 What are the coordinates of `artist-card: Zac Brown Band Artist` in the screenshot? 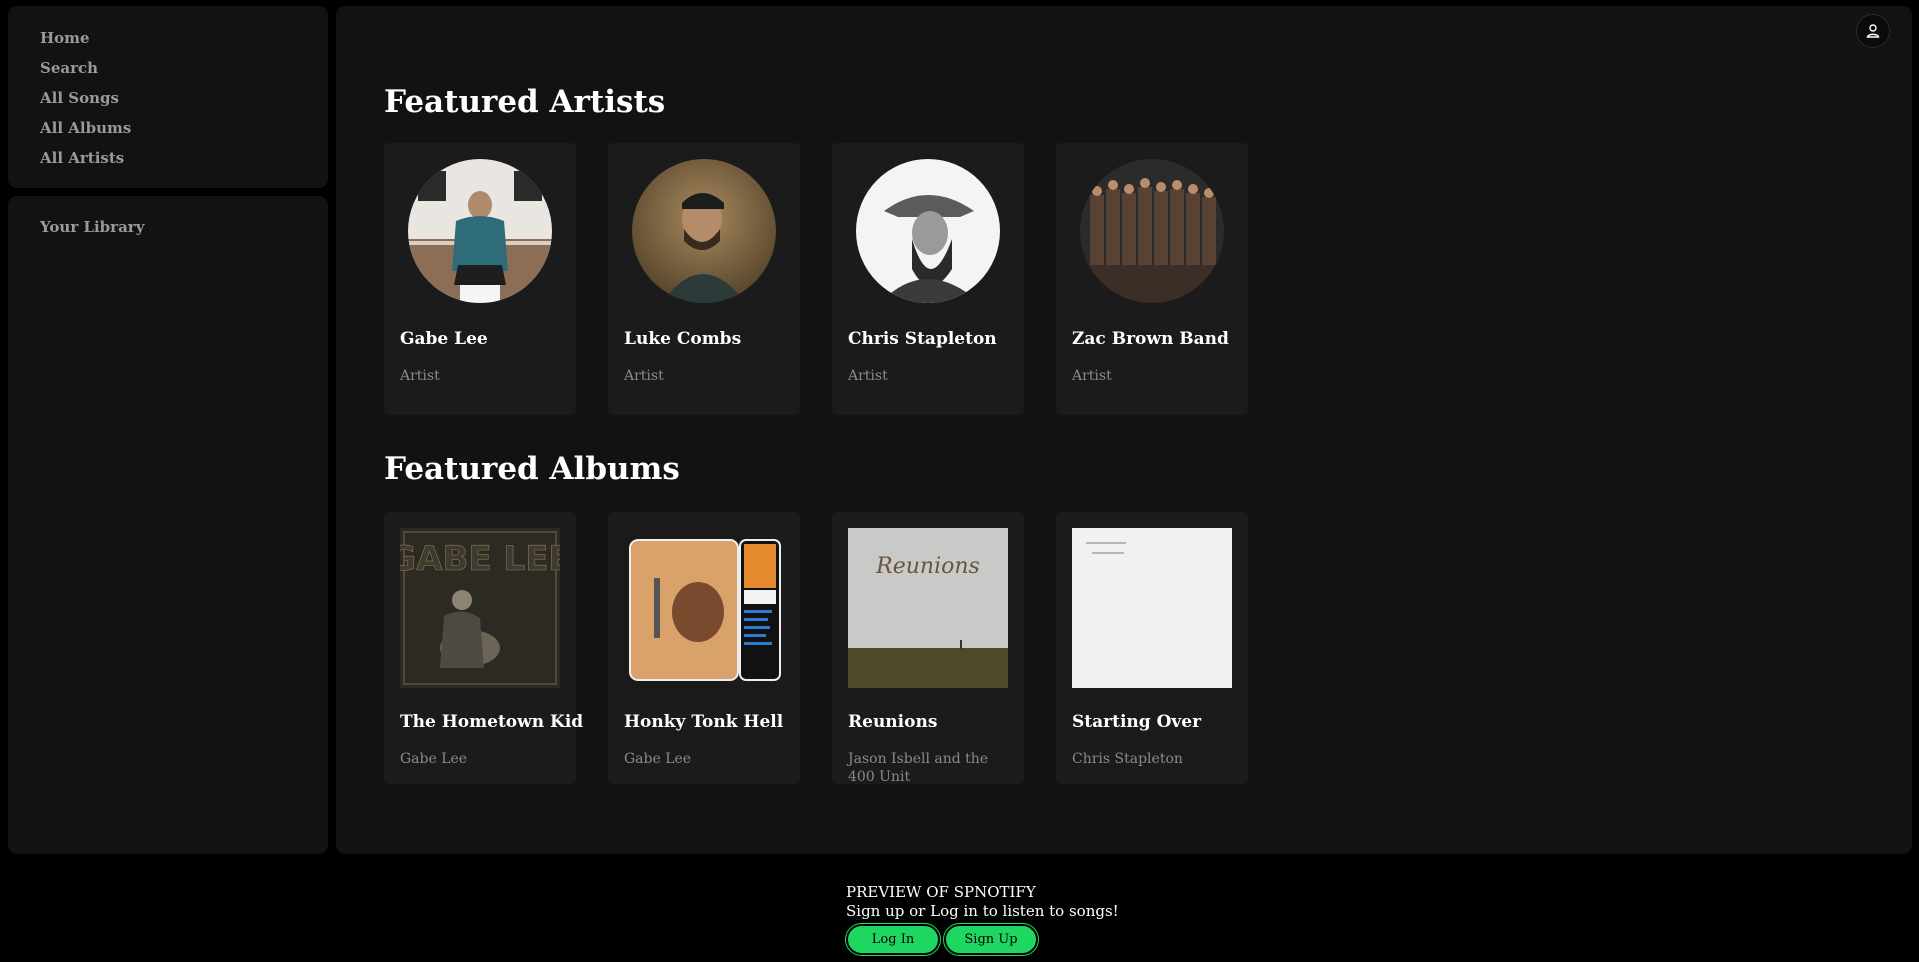 It's located at (1152, 279).